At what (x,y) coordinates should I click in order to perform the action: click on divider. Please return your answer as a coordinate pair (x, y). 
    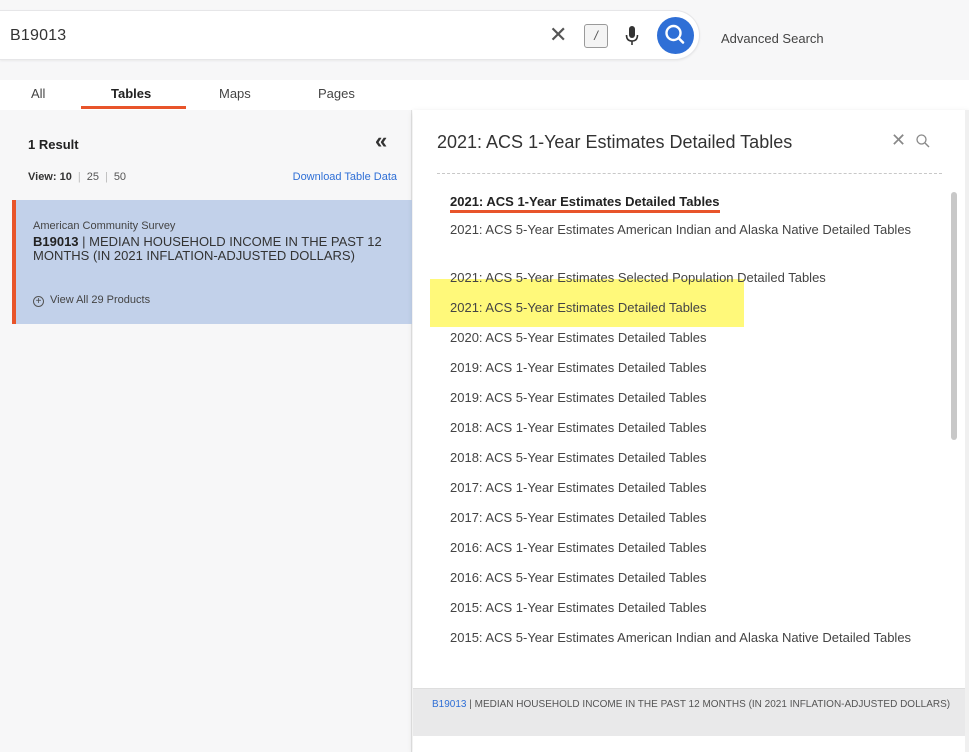
    Looking at the image, I should click on (689, 173).